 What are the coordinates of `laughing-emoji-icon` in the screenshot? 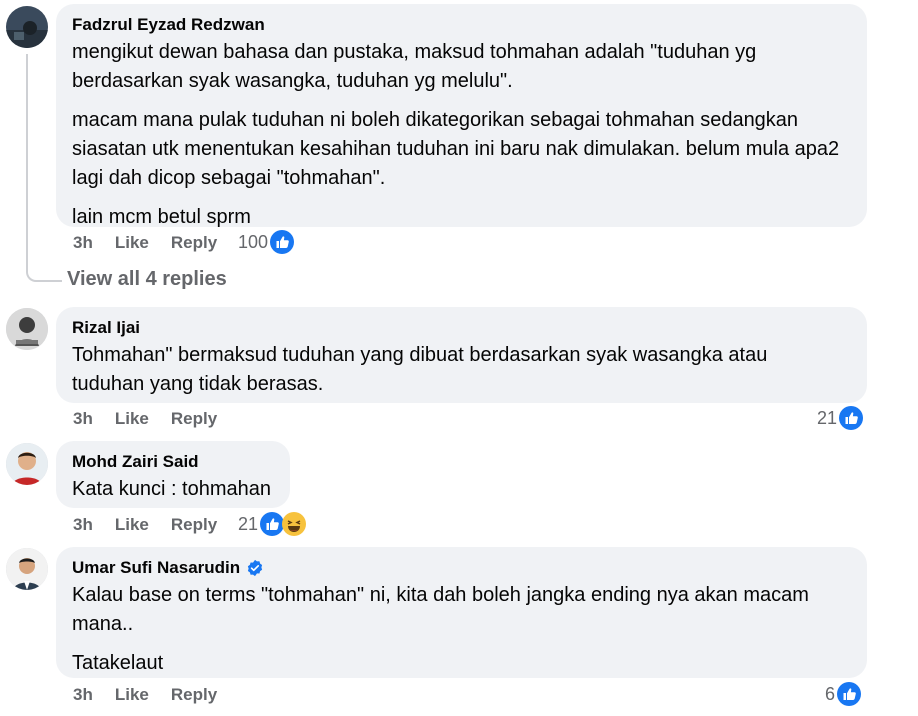 It's located at (294, 524).